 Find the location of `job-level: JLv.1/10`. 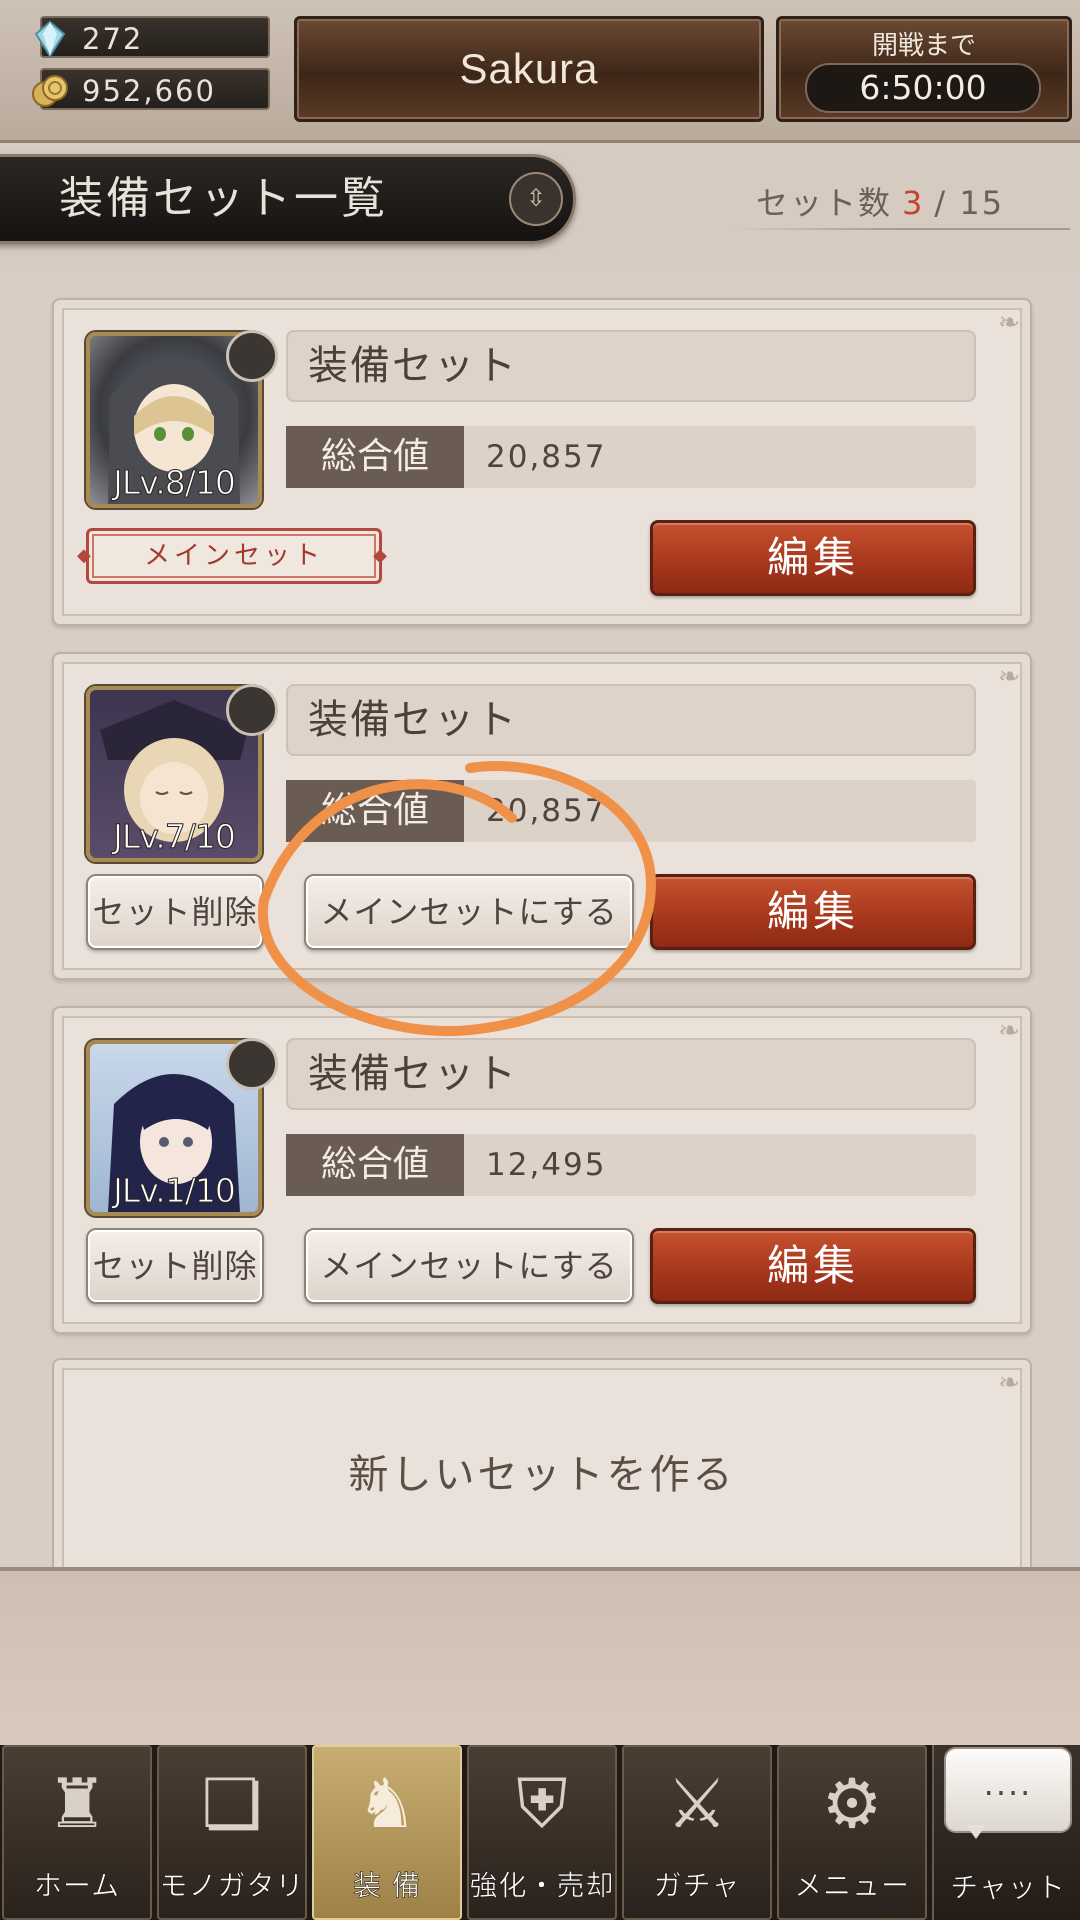

job-level: JLv.1/10 is located at coordinates (175, 1191).